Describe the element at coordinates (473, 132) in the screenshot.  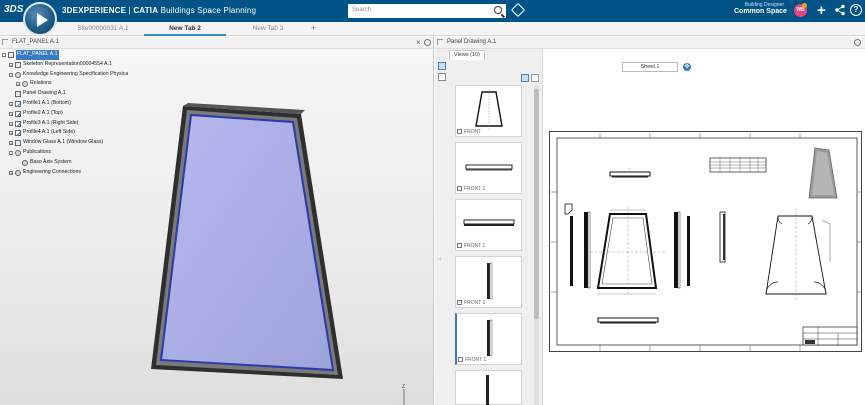
I see `view-caption: FRONT` at that location.